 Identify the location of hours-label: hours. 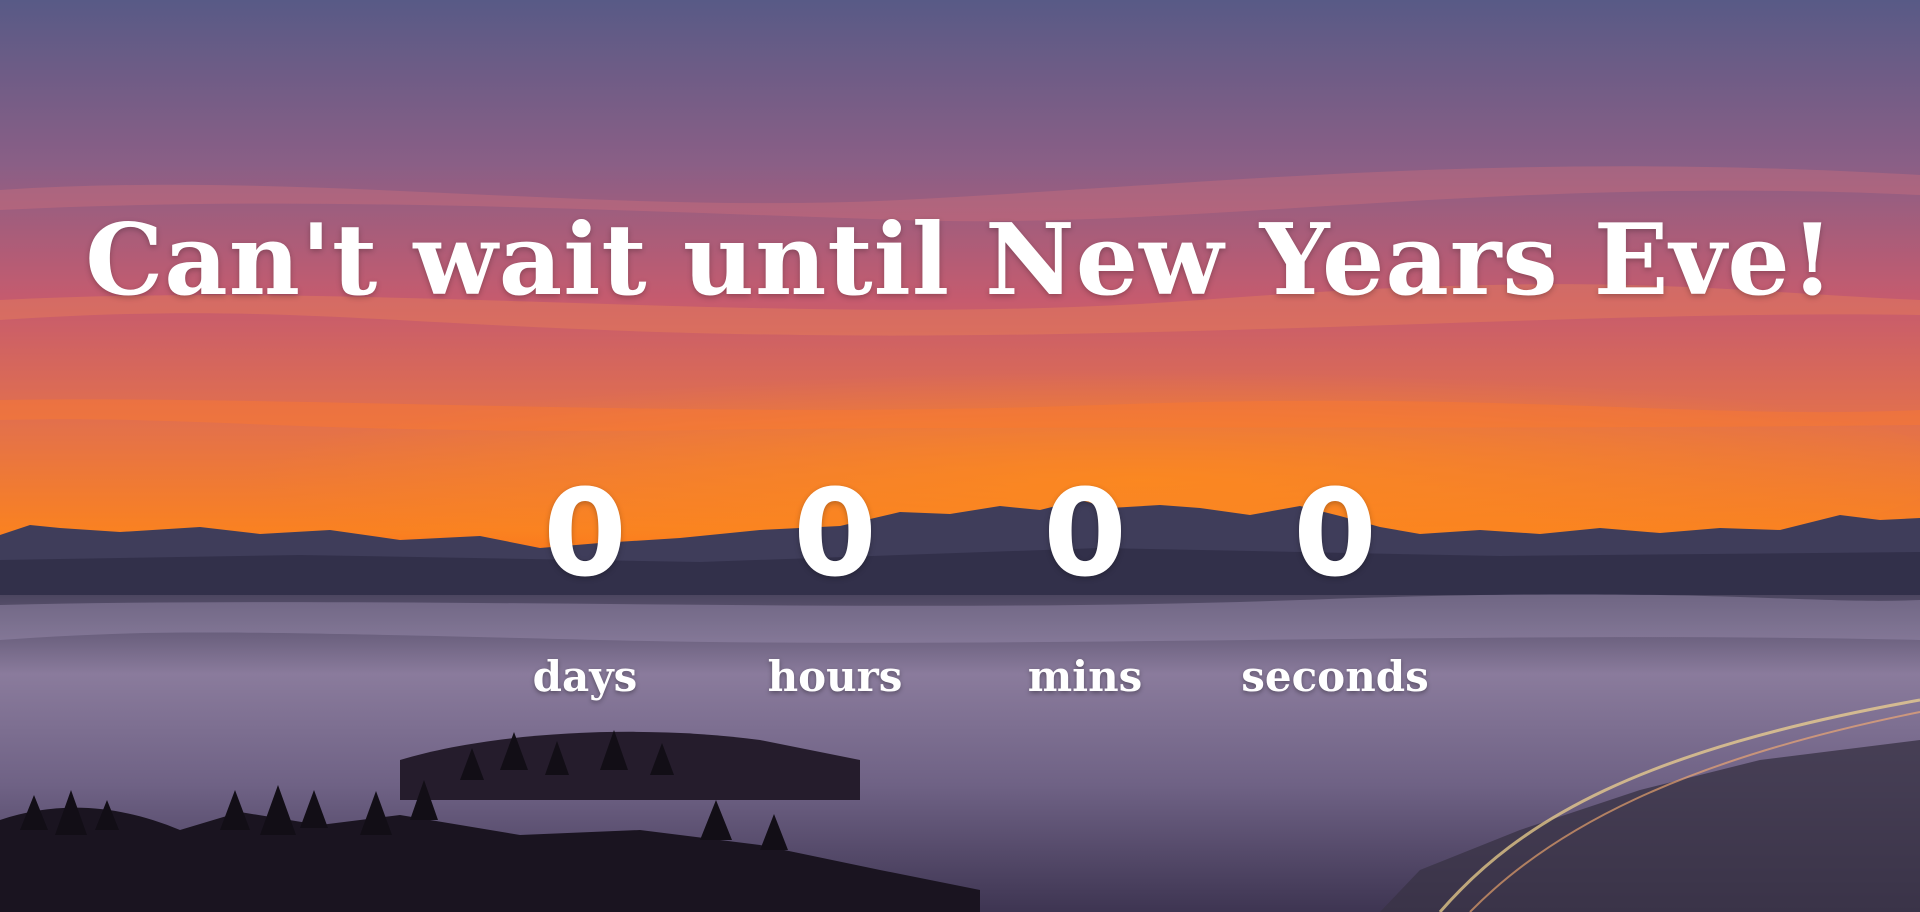
(835, 676).